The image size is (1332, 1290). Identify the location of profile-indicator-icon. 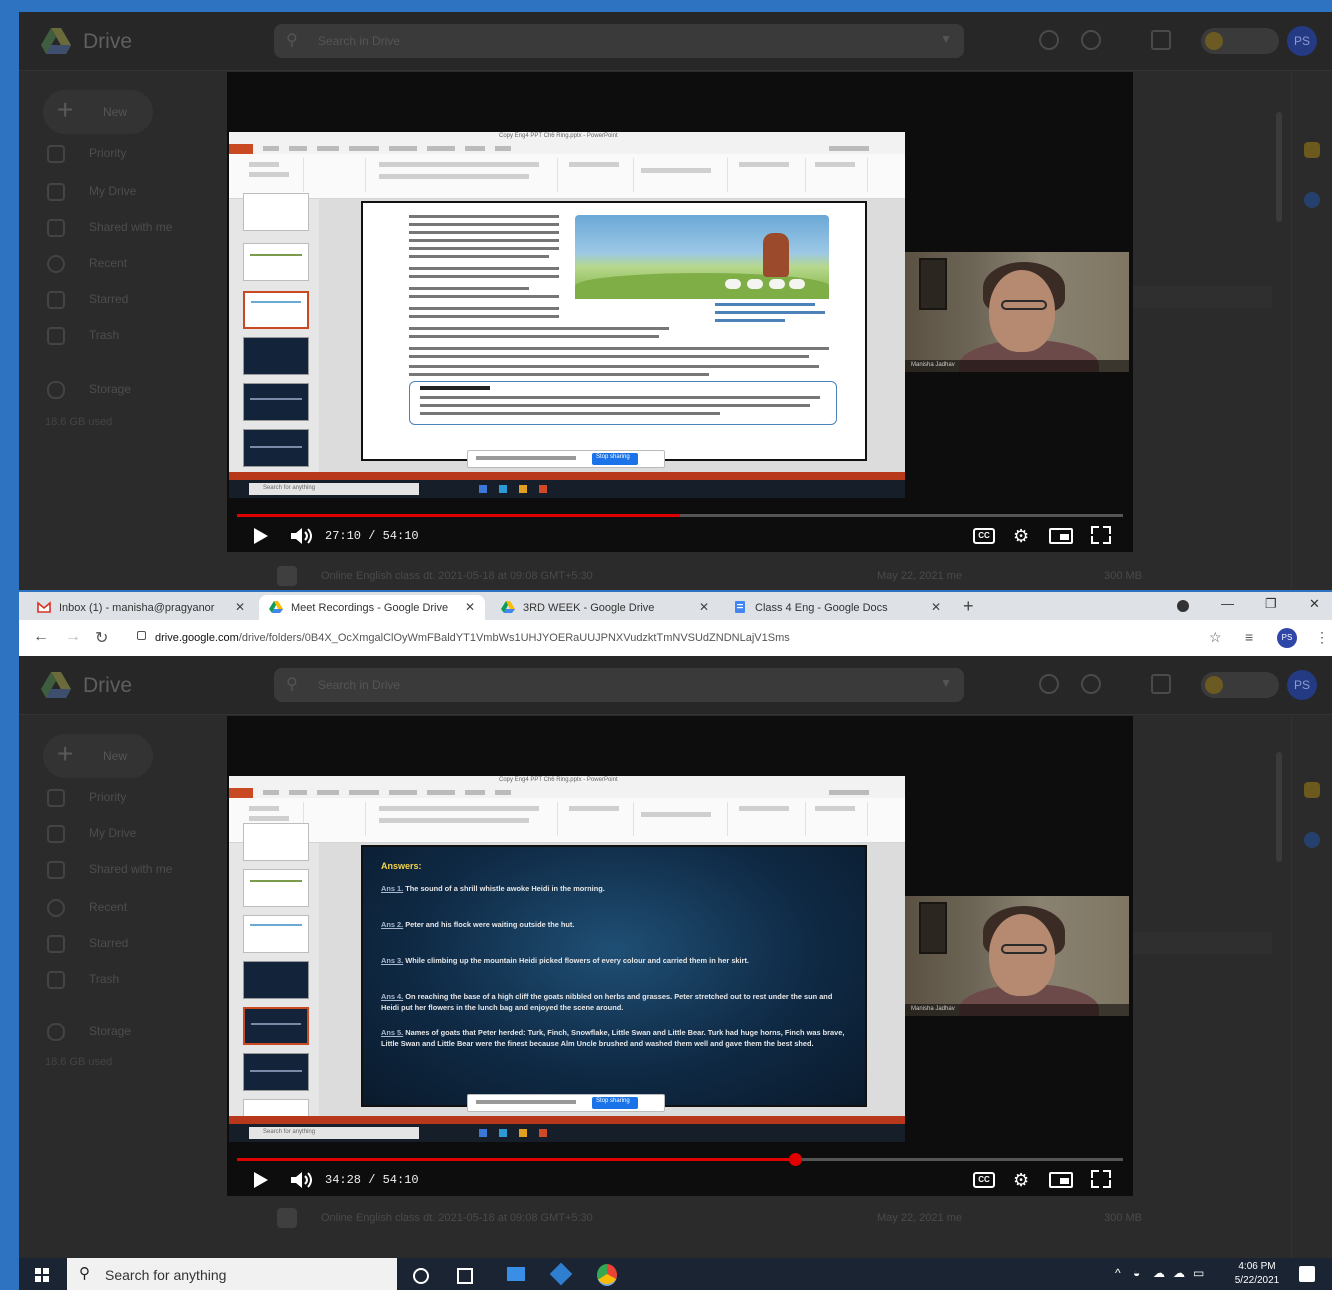
(1183, 606).